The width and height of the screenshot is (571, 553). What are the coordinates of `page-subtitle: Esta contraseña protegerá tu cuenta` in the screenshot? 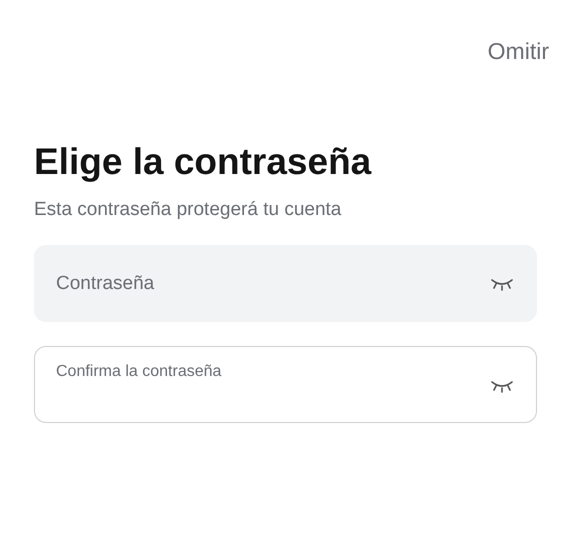 It's located at (188, 210).